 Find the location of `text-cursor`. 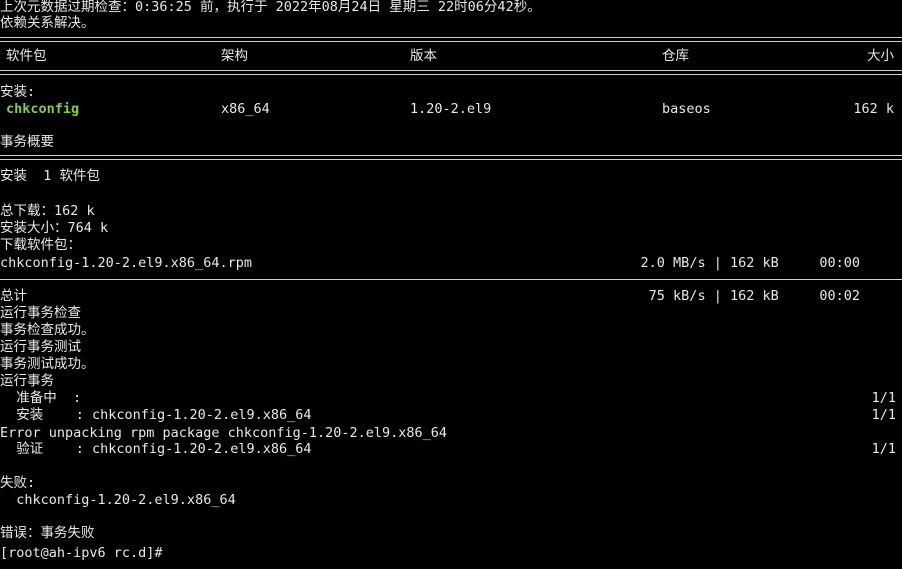

text-cursor is located at coordinates (166, 550).